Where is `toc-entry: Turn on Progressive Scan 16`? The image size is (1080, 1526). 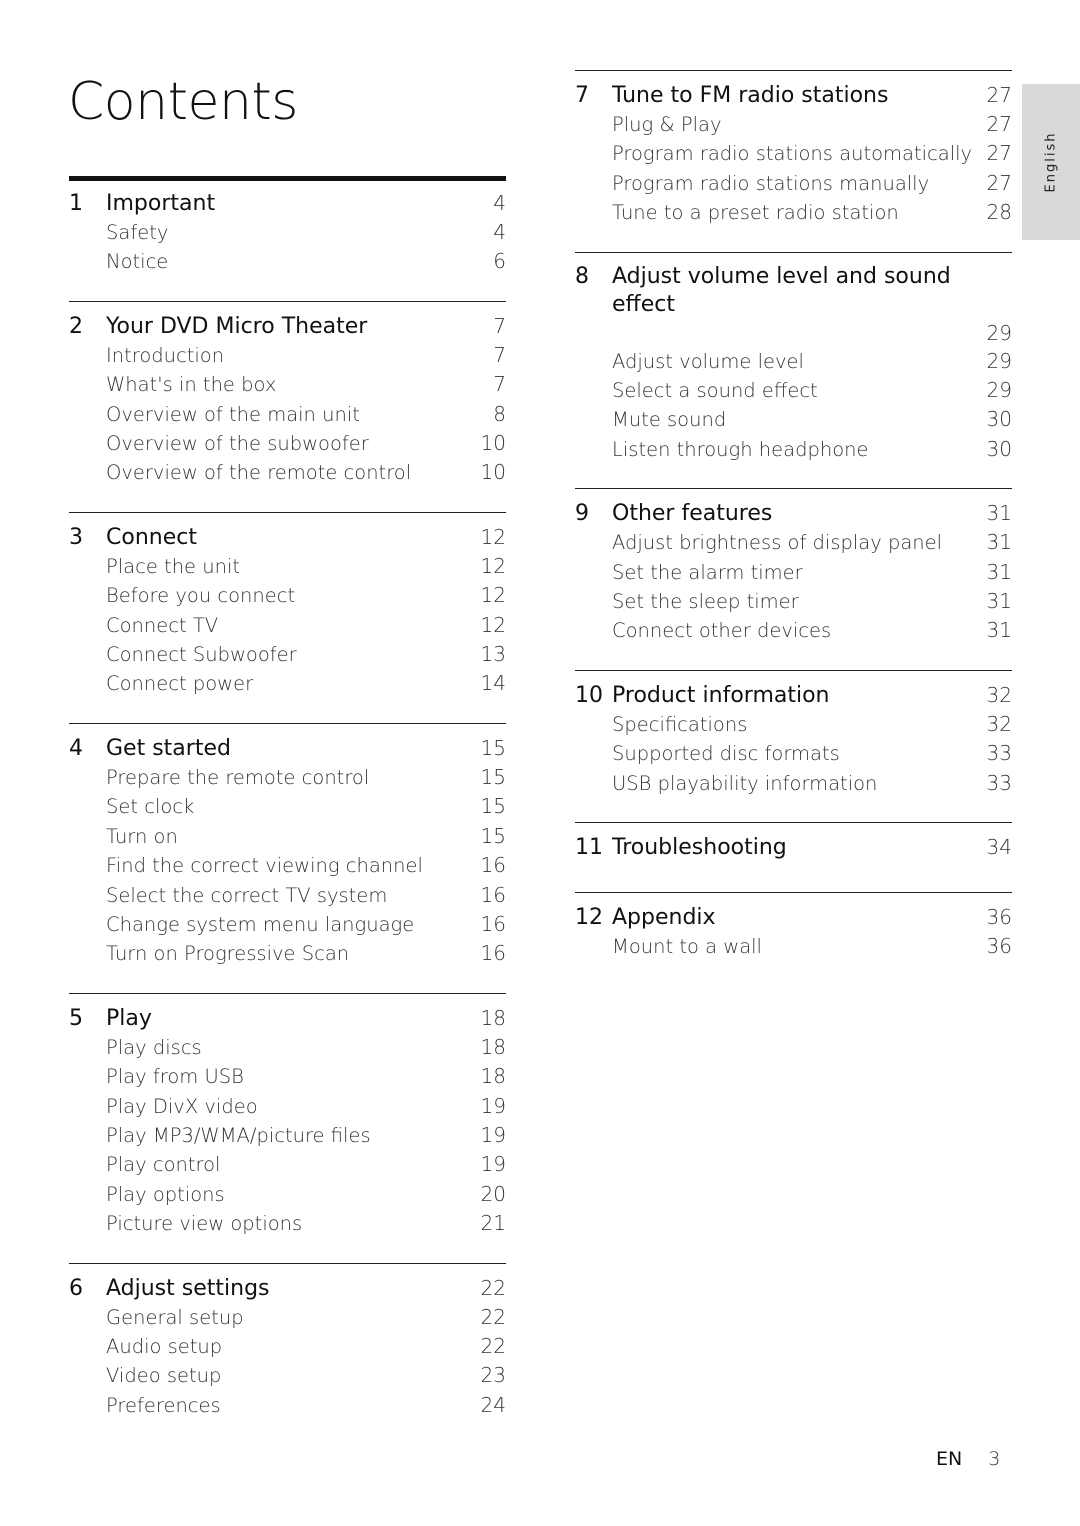
toc-entry: Turn on Progressive Scan 16 is located at coordinates (287, 953).